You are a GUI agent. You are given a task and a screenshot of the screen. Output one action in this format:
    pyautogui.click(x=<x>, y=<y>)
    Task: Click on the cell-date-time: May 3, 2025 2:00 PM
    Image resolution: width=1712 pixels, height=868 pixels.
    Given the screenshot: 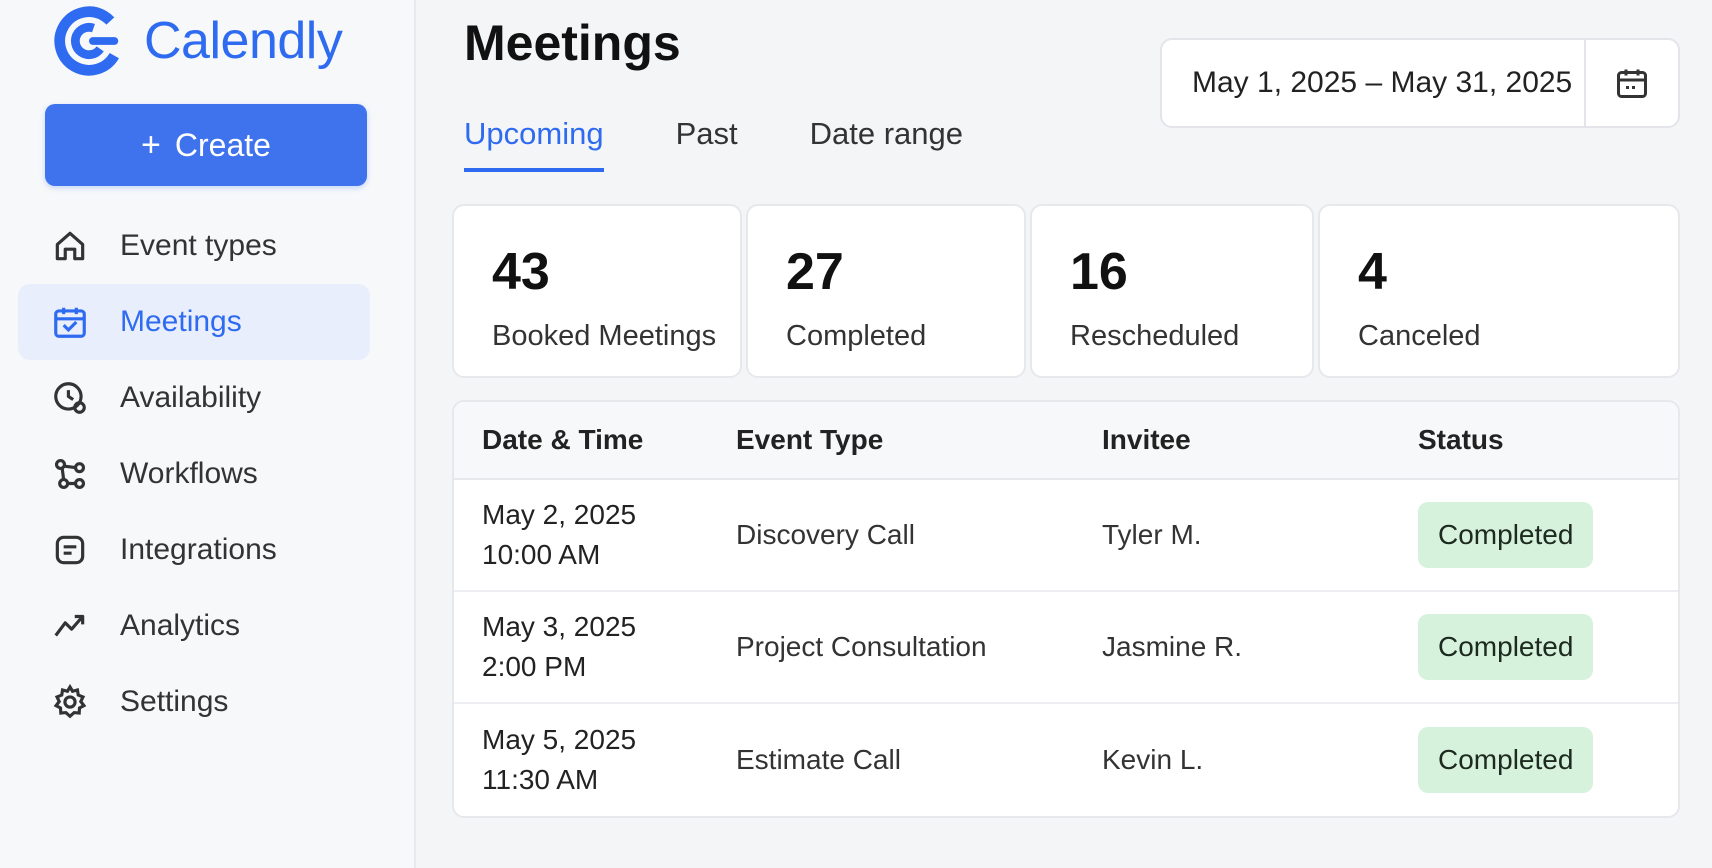 What is the action you would take?
    pyautogui.click(x=595, y=647)
    